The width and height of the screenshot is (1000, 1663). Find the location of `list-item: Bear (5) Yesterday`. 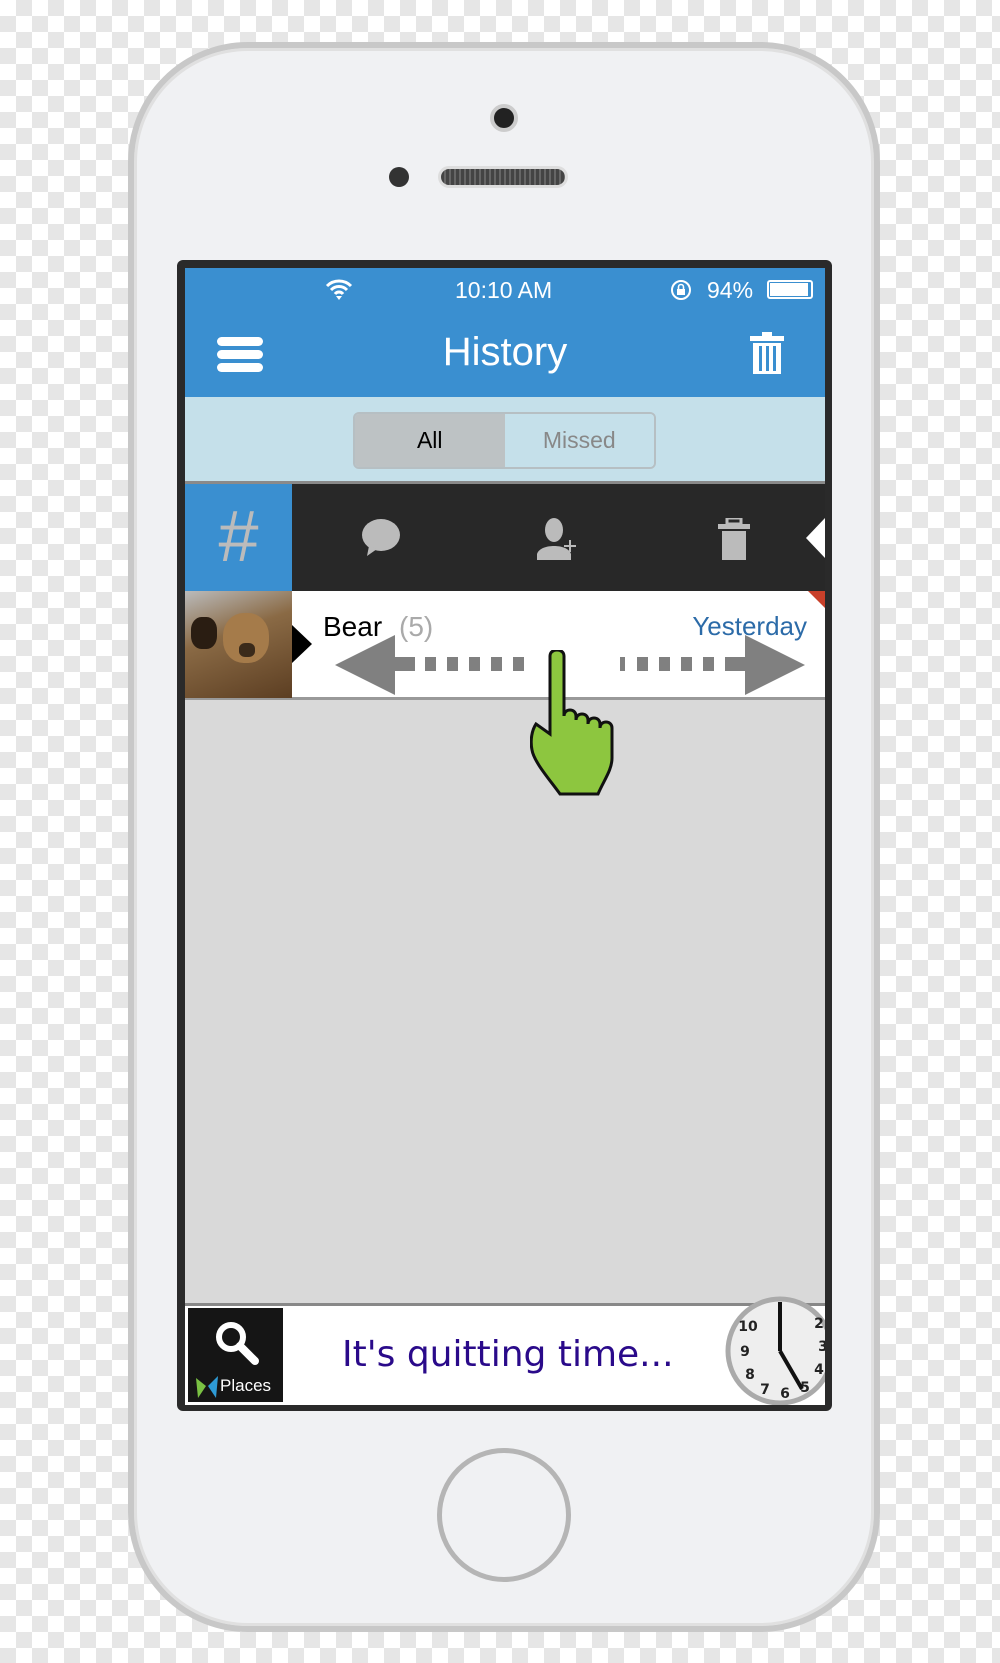

list-item: Bear (5) Yesterday is located at coordinates (505, 645).